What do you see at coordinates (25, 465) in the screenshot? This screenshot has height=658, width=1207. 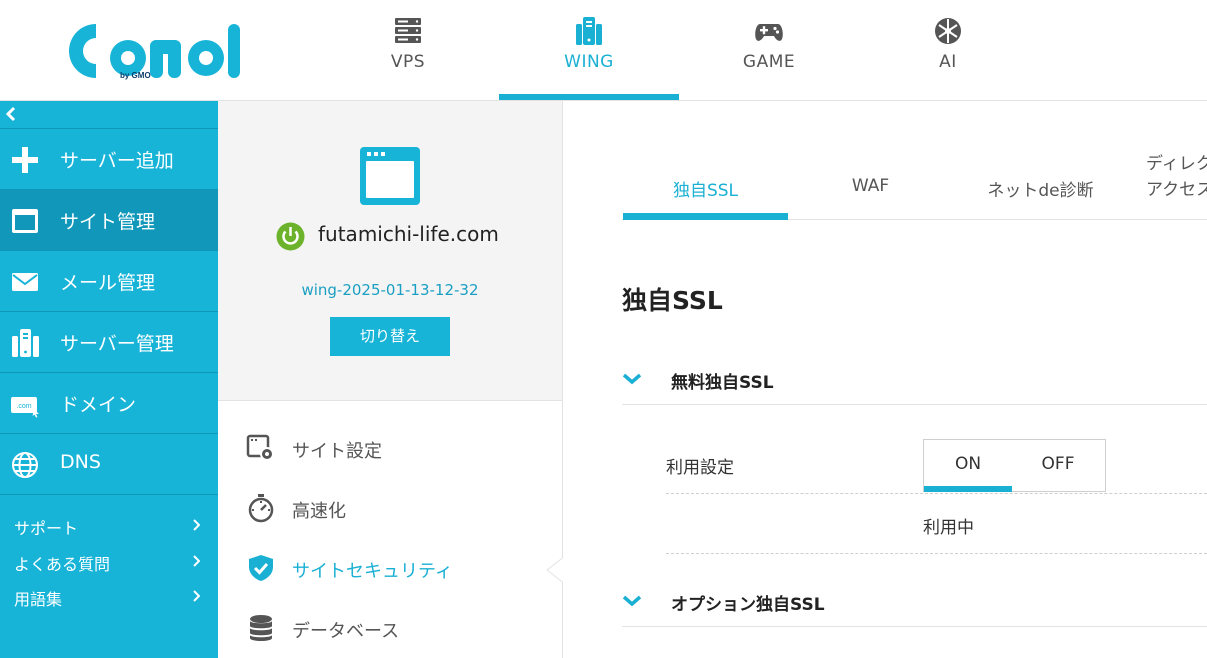 I see `globe-icon` at bounding box center [25, 465].